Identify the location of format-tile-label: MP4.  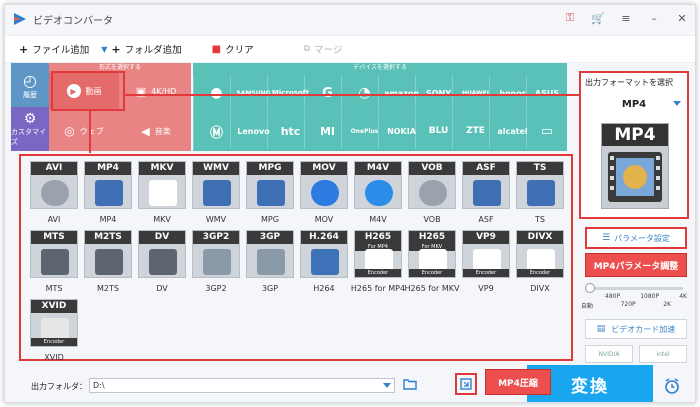
(108, 219).